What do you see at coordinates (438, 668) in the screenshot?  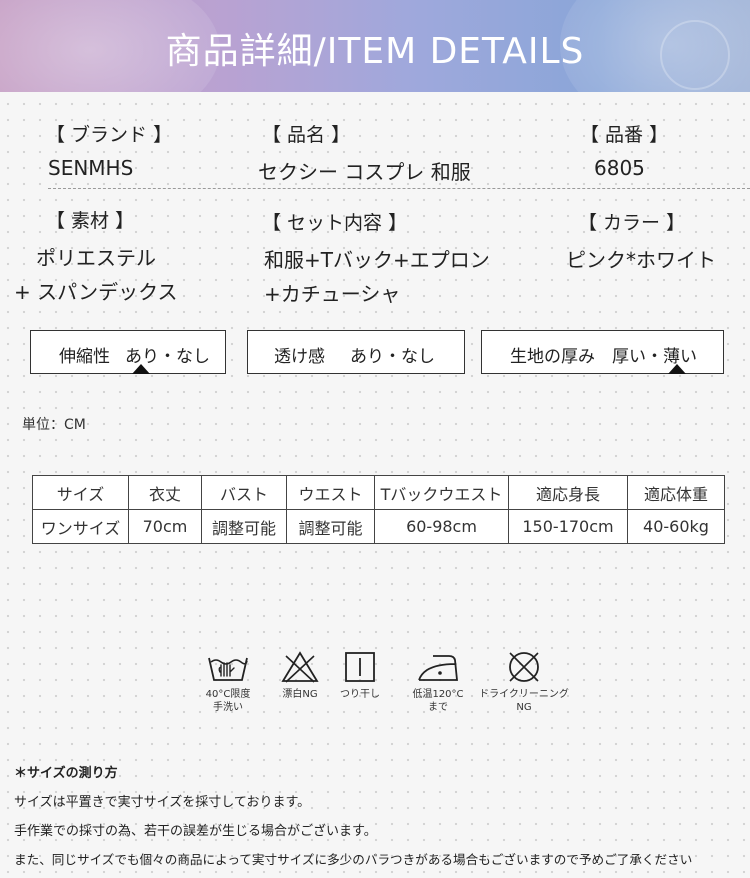 I see `iron-low-icon` at bounding box center [438, 668].